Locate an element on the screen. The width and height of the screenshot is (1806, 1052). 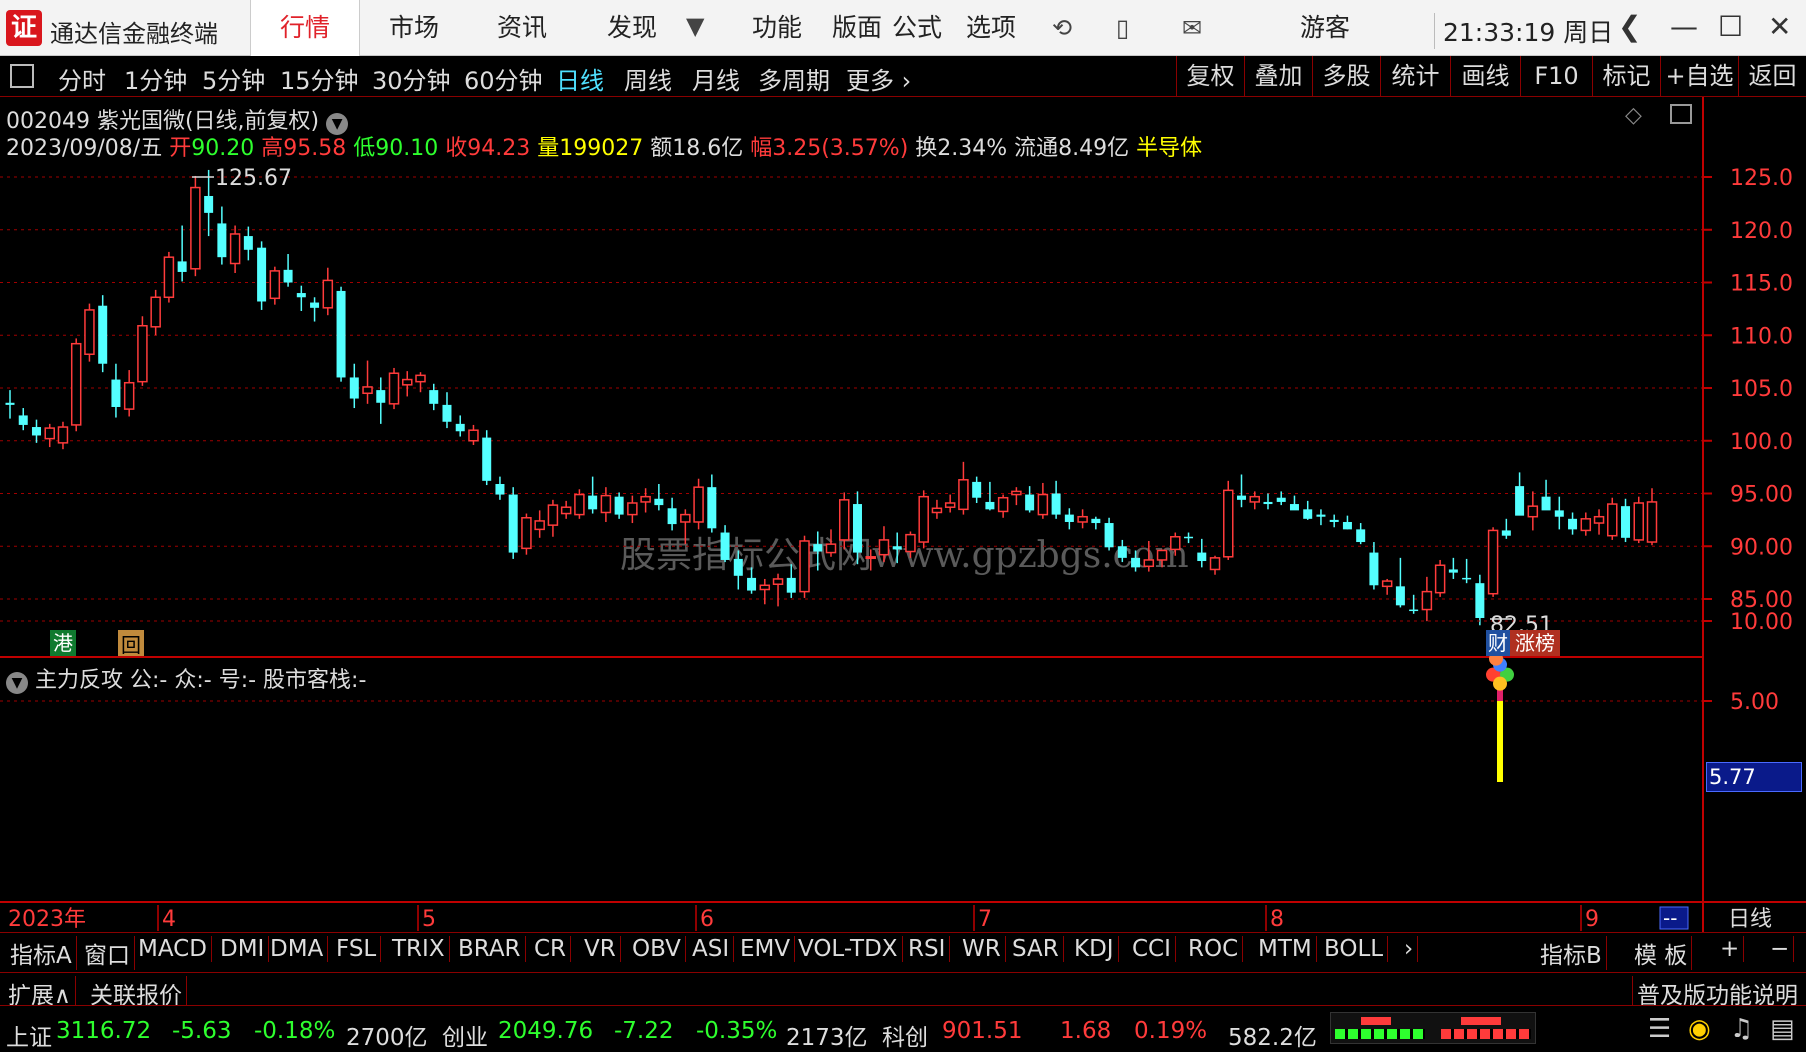
indicator-tab-kdj: KDJ is located at coordinates (1094, 949).